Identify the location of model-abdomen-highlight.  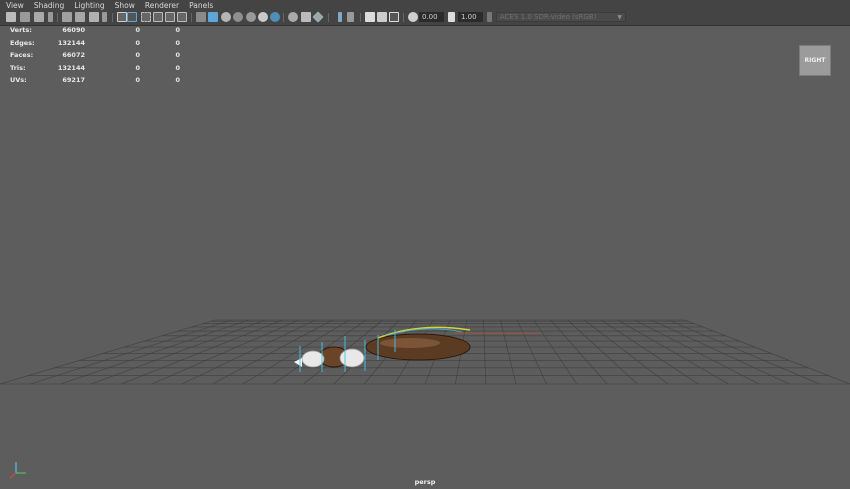
(410, 343).